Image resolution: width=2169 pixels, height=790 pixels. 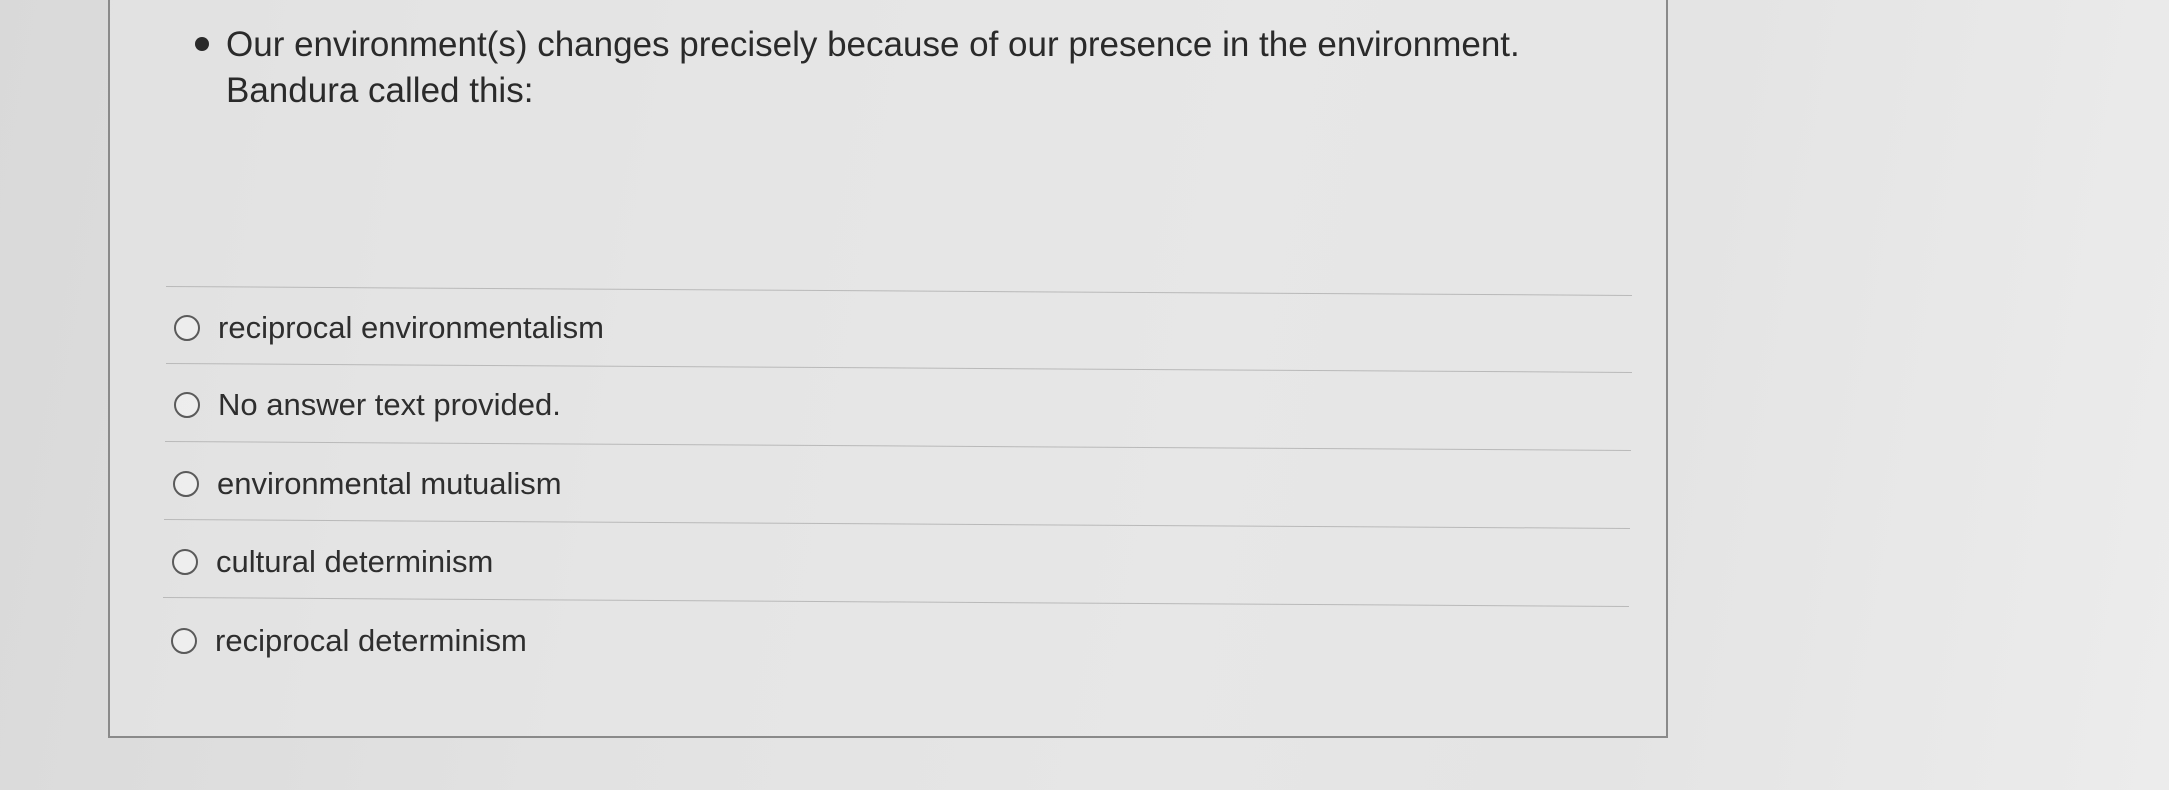 What do you see at coordinates (355, 561) in the screenshot?
I see `option-label: cultural determinism` at bounding box center [355, 561].